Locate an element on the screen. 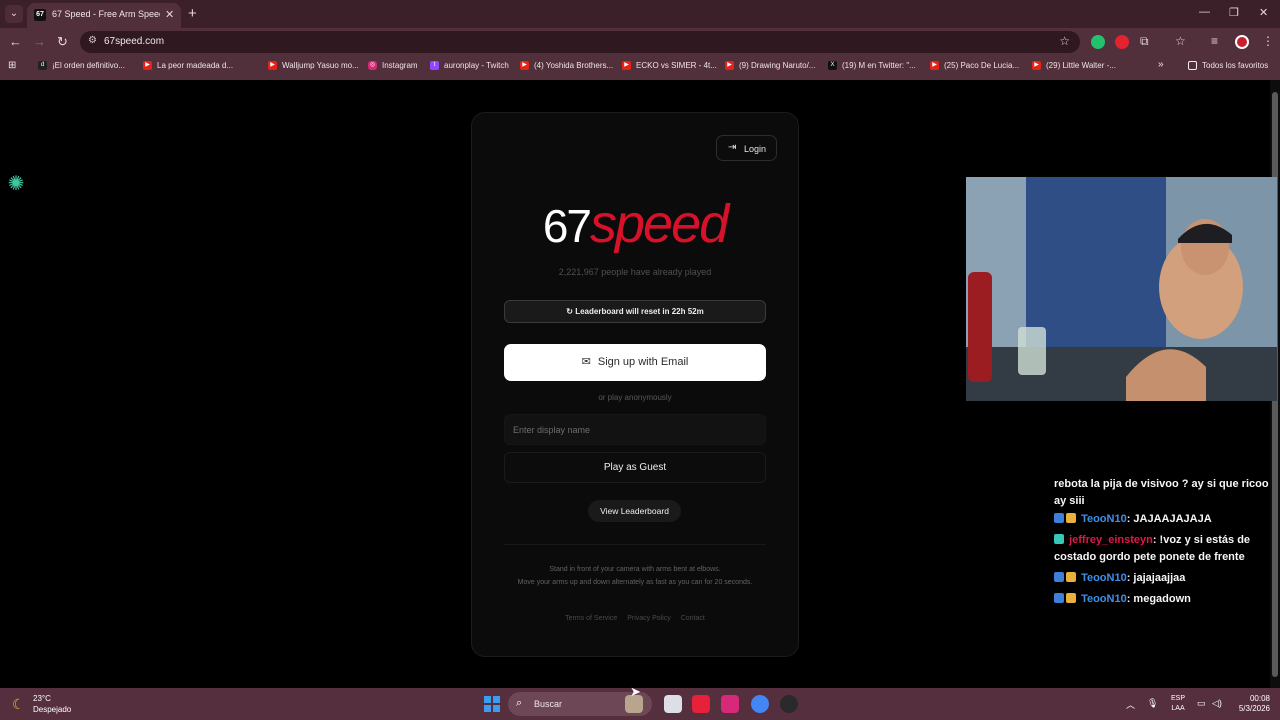 This screenshot has width=1280, height=720. favorites-icon: ☆ is located at coordinates (1180, 41).